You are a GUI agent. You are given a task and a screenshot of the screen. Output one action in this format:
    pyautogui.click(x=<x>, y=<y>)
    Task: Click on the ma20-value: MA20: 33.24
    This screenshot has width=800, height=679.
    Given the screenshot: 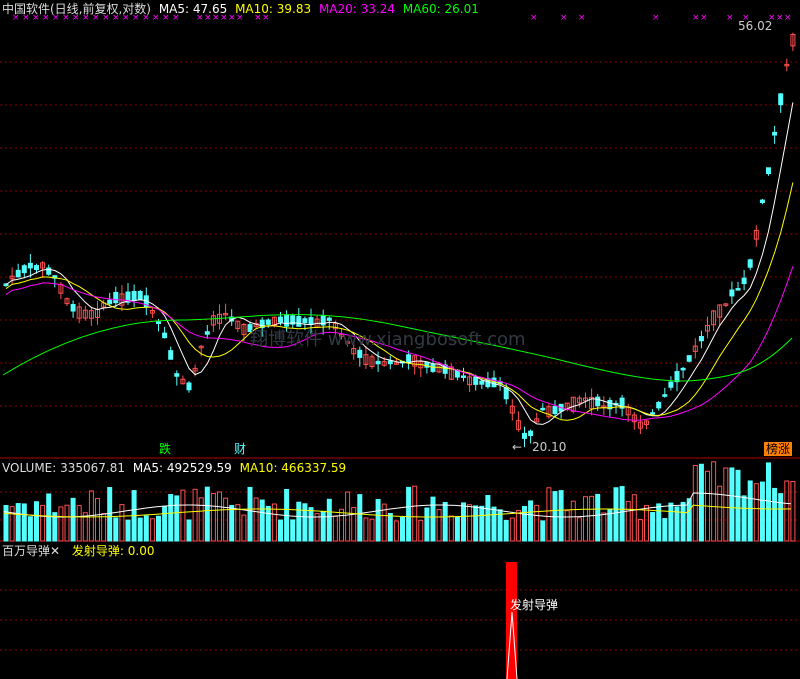 What is the action you would take?
    pyautogui.click(x=356, y=9)
    